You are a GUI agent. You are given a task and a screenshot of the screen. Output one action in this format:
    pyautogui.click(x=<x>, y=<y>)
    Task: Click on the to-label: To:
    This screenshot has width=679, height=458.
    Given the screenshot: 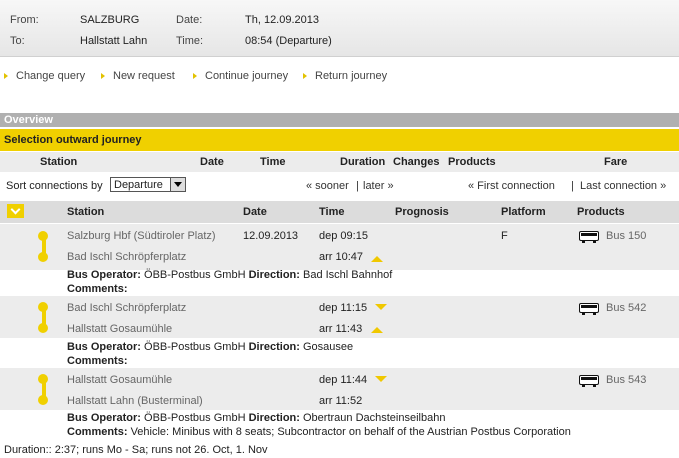 What is the action you would take?
    pyautogui.click(x=17, y=41)
    